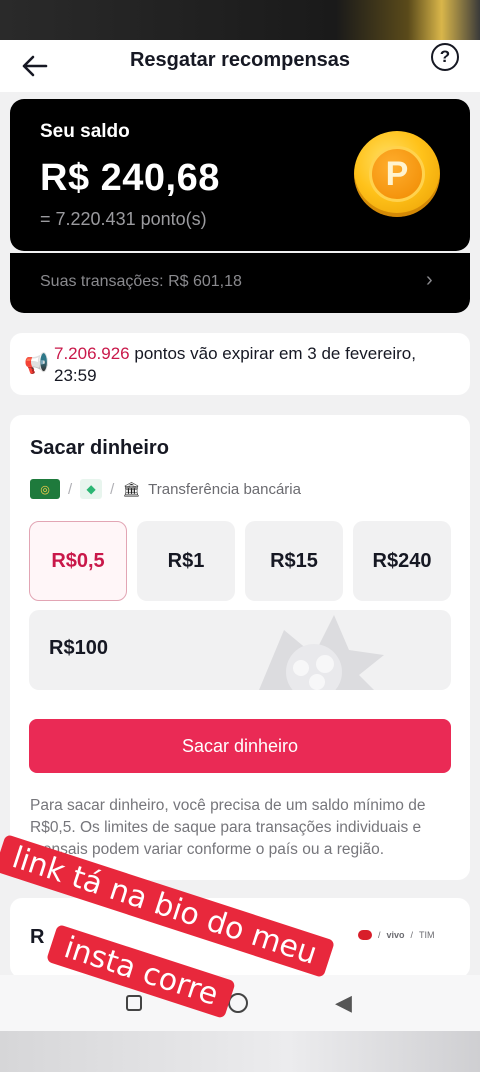 Image resolution: width=480 pixels, height=1072 pixels. I want to click on payment-methods: ◎ / ◆ / 🏛 Transferência bancária, so click(165, 489).